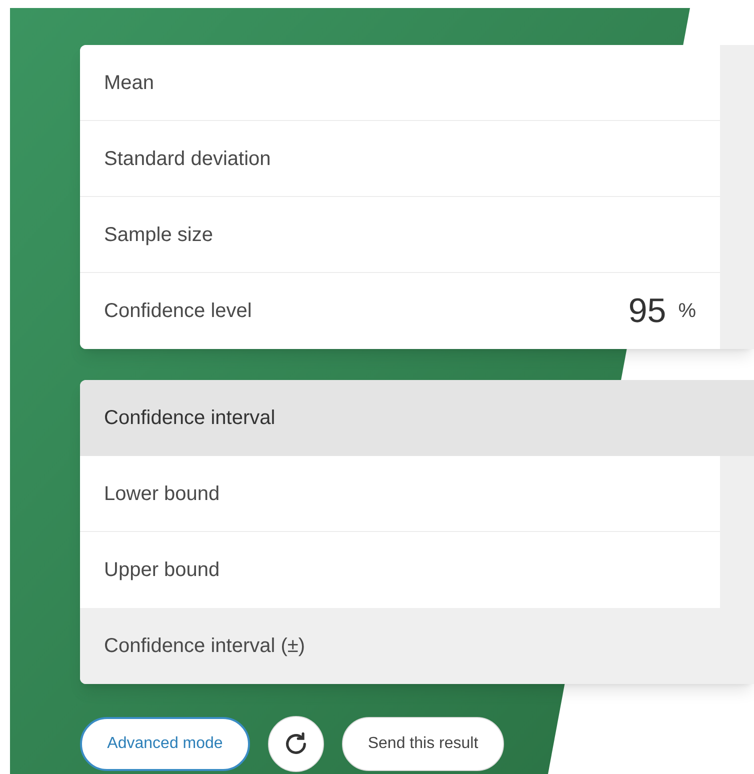 The image size is (754, 774). Describe the element at coordinates (423, 744) in the screenshot. I see `send-button: Send this result` at that location.